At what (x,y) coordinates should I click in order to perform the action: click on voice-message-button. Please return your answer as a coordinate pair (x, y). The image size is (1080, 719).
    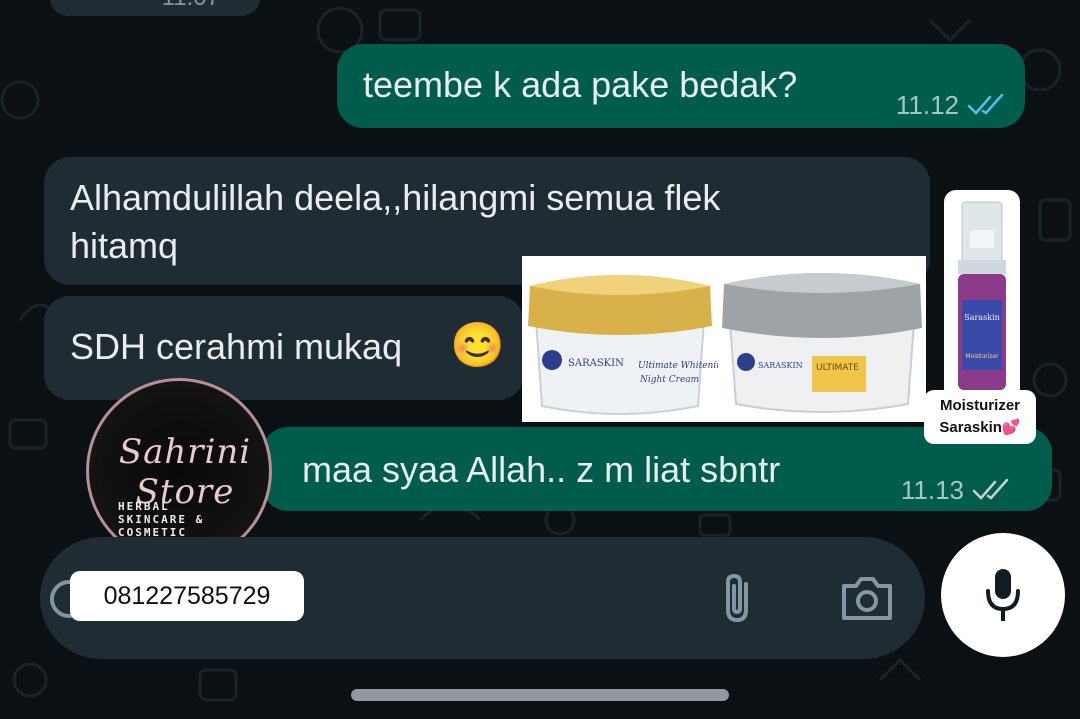
    Looking at the image, I should click on (1003, 595).